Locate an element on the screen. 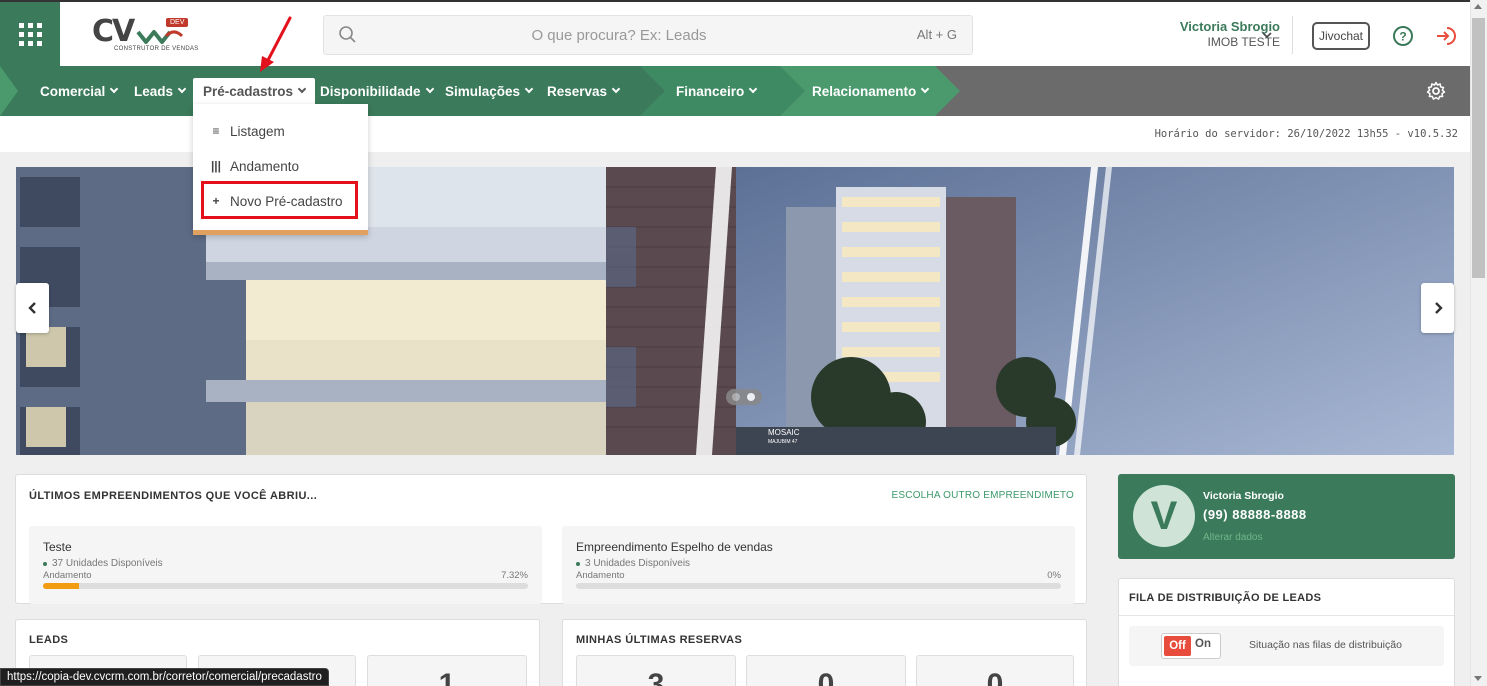 This screenshot has height=686, width=1487. help-icon: ? is located at coordinates (1403, 36).